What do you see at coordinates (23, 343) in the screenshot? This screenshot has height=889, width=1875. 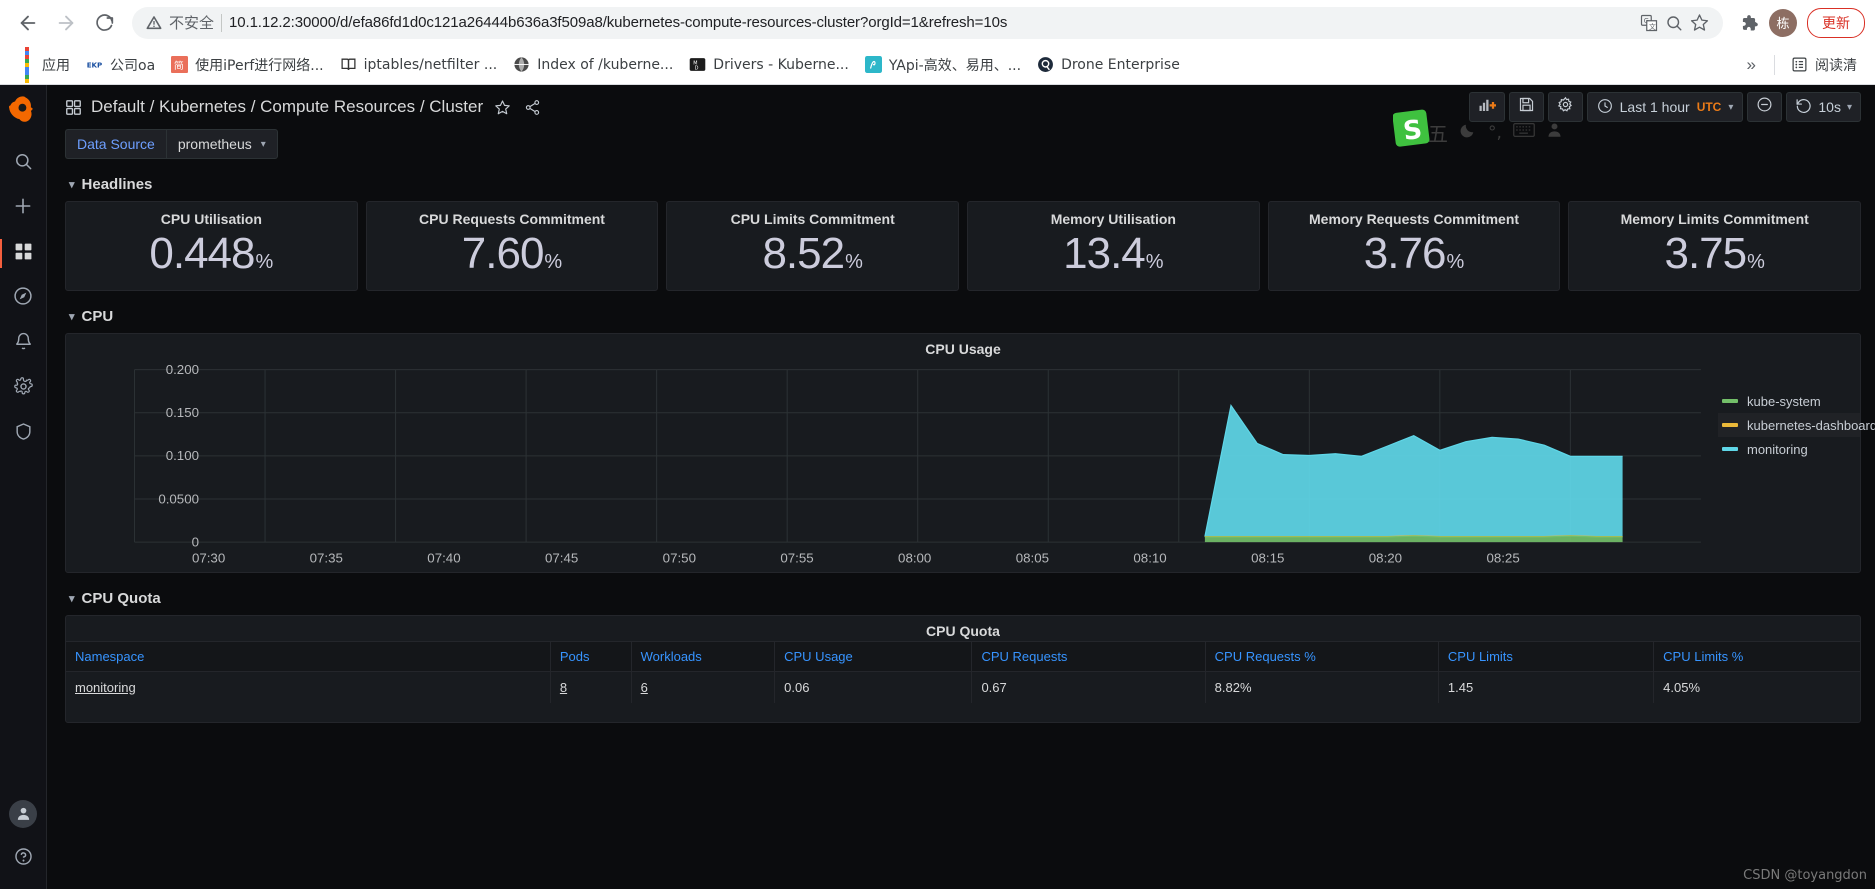 I see `sidebar-item-alerting` at bounding box center [23, 343].